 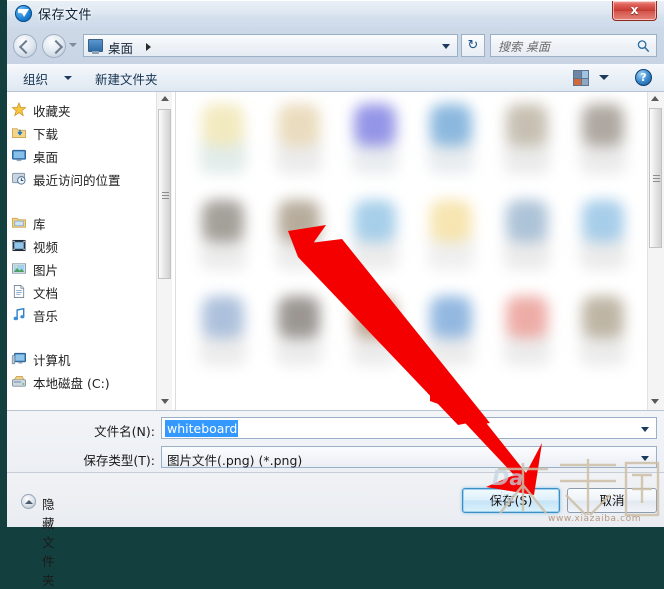 What do you see at coordinates (655, 401) in the screenshot?
I see `filepane-scroll-down-arrow-icon` at bounding box center [655, 401].